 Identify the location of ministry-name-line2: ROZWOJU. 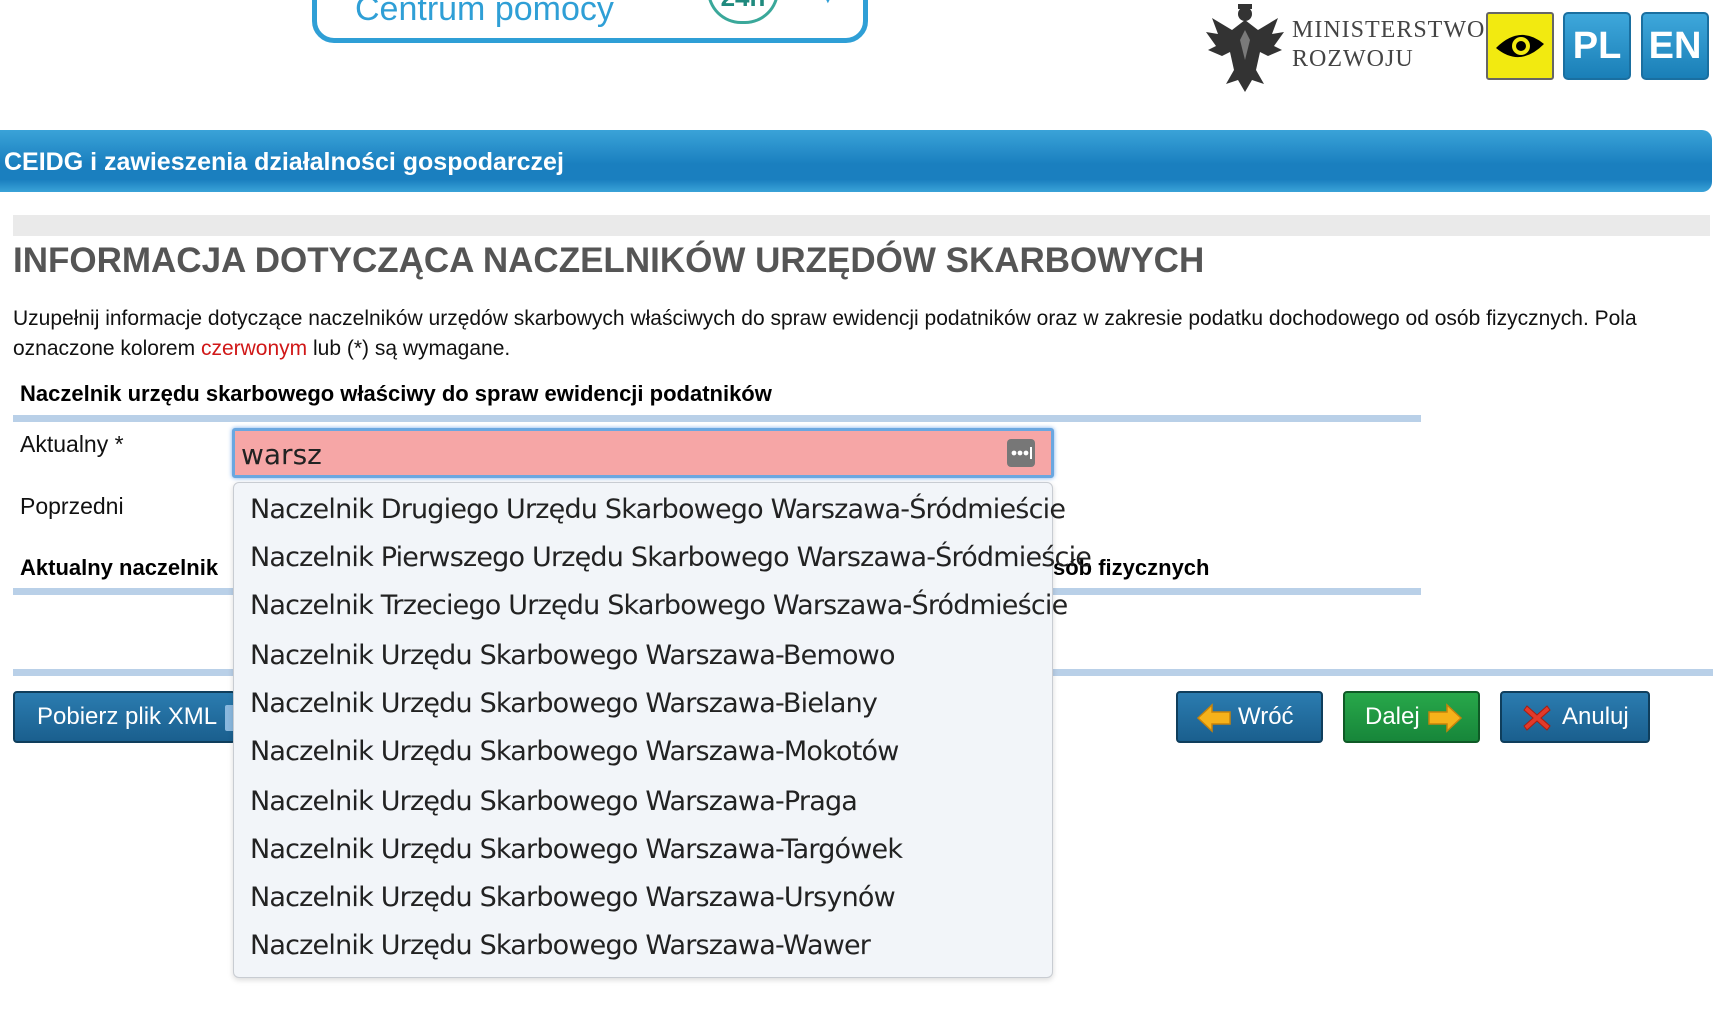
(1353, 59).